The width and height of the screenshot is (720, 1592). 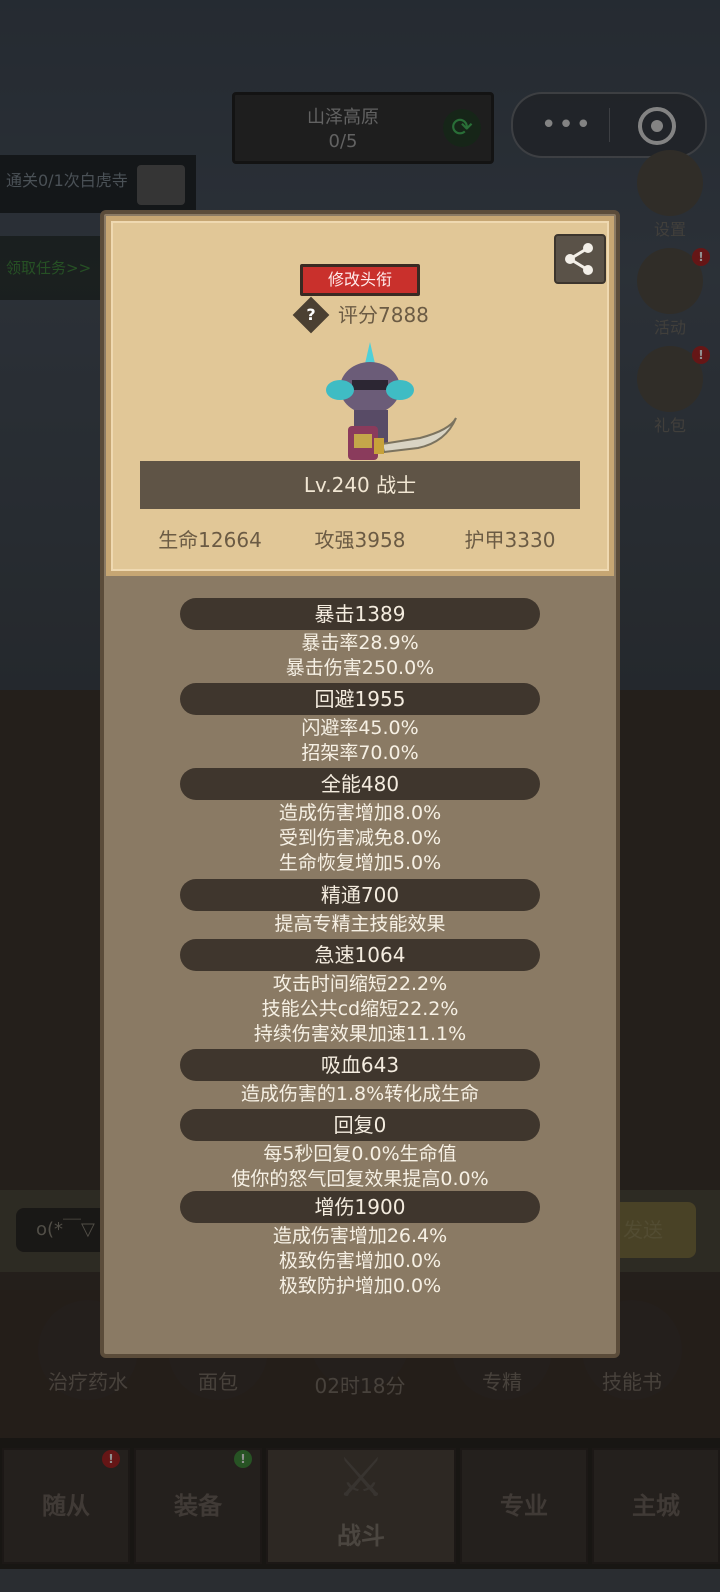 I want to click on stat-line: 暴击伤害250.0%, so click(x=360, y=668).